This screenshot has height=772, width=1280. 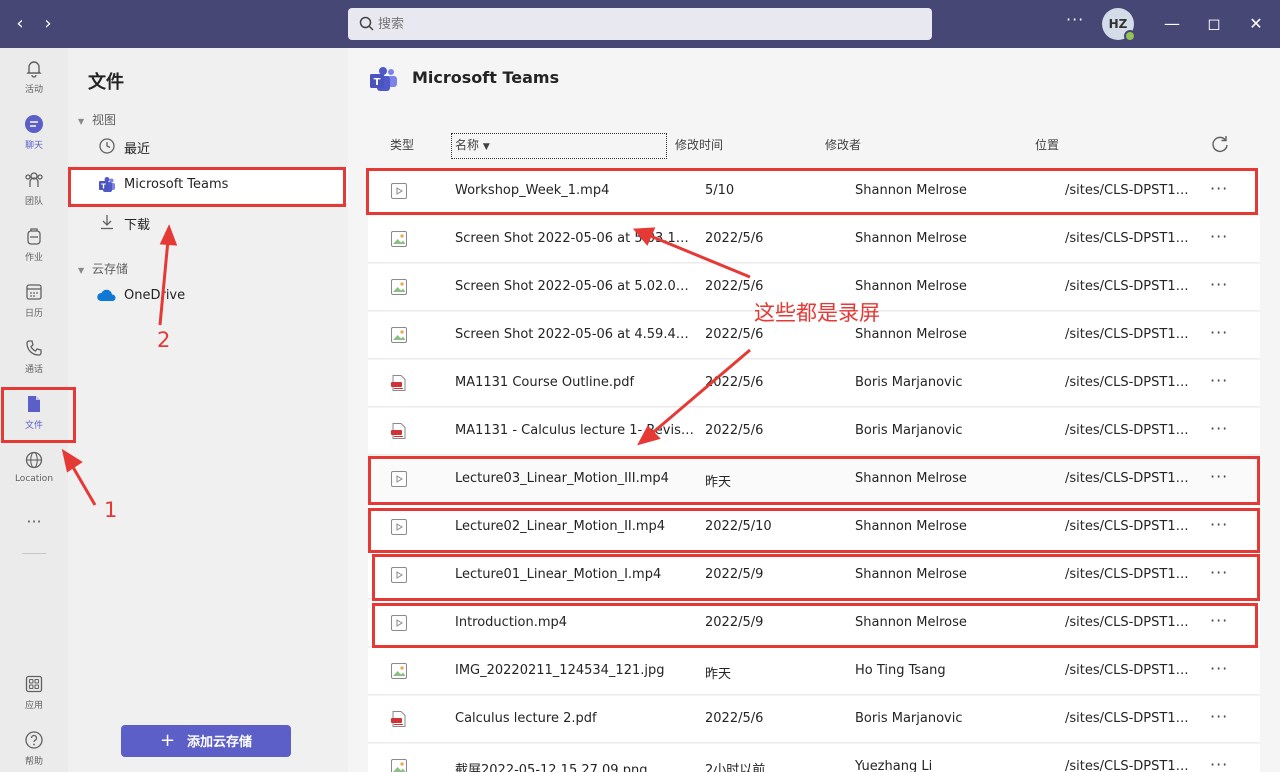 What do you see at coordinates (33, 706) in the screenshot?
I see `rail-label: 应用` at bounding box center [33, 706].